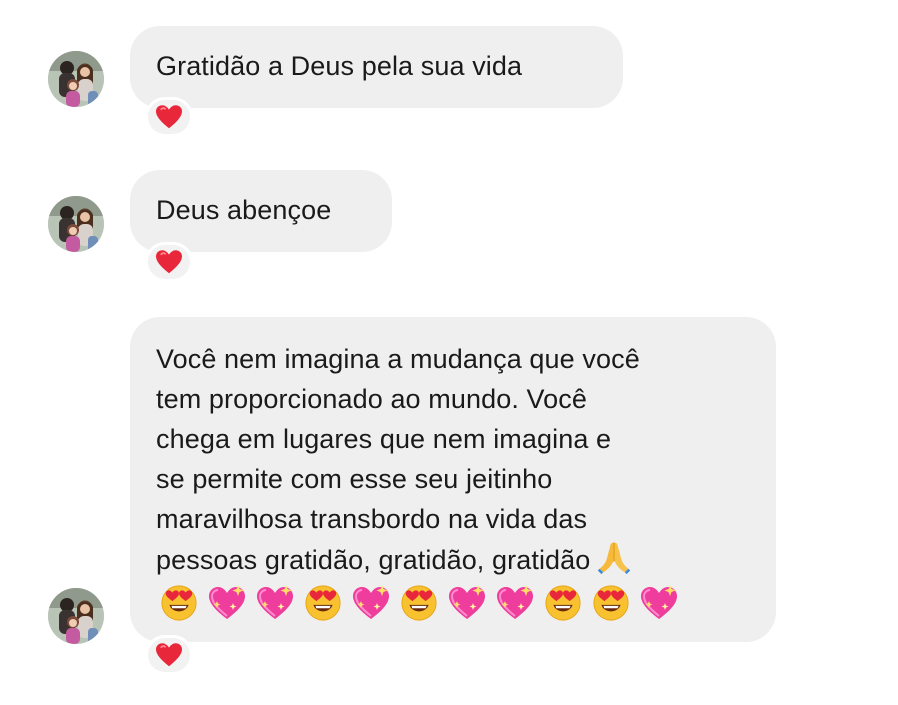 Image resolution: width=898 pixels, height=705 pixels. Describe the element at coordinates (244, 210) in the screenshot. I see `message-line: Deus abençoe` at that location.